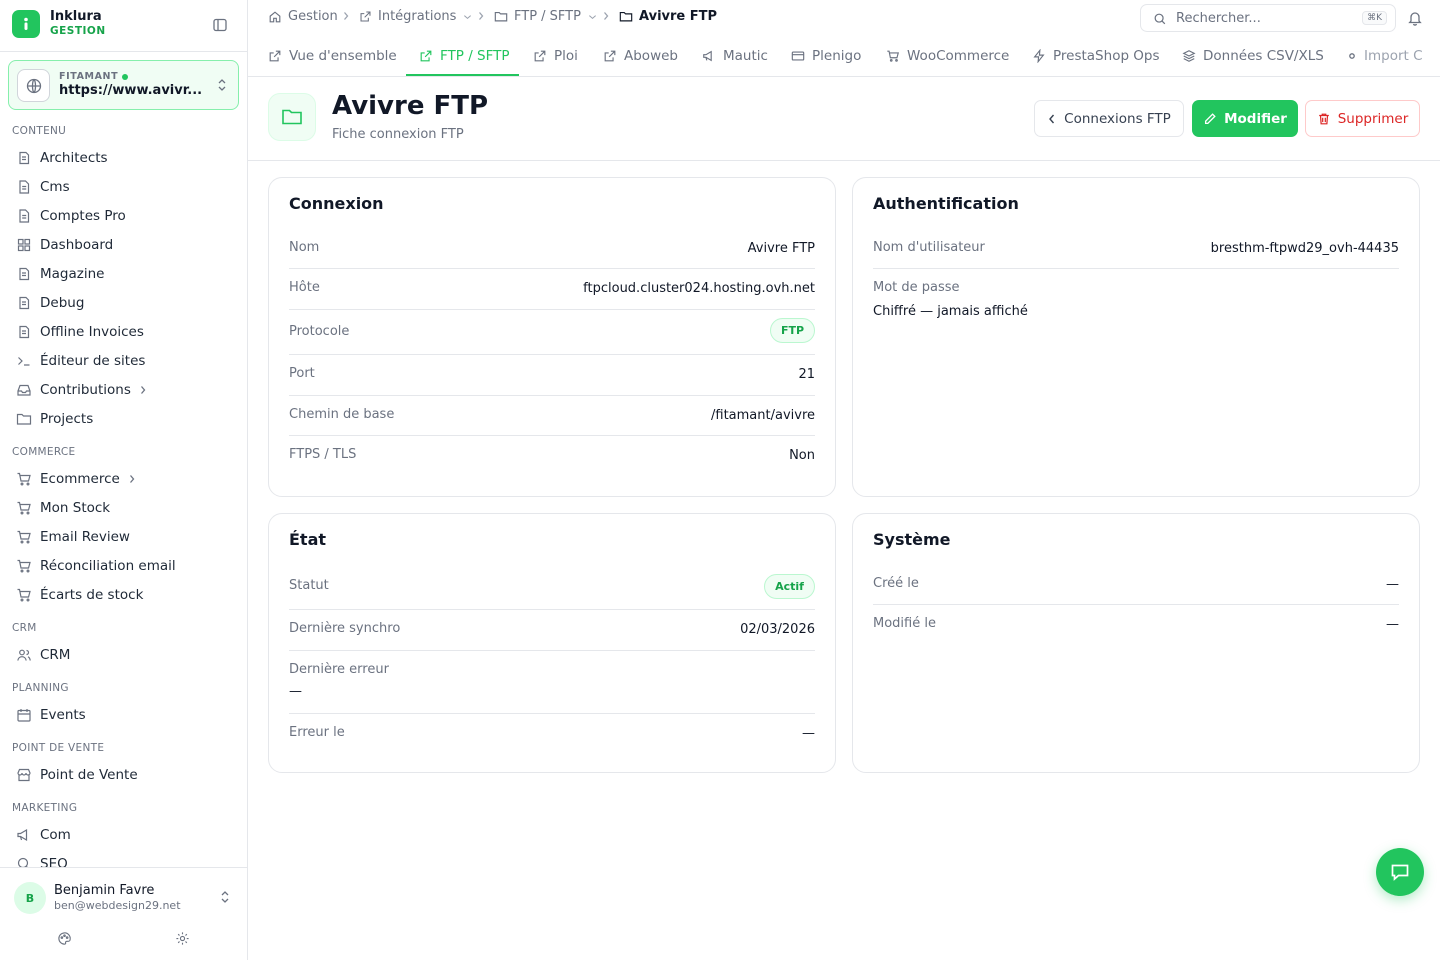 The width and height of the screenshot is (1440, 960). I want to click on field-label: Statut, so click(309, 585).